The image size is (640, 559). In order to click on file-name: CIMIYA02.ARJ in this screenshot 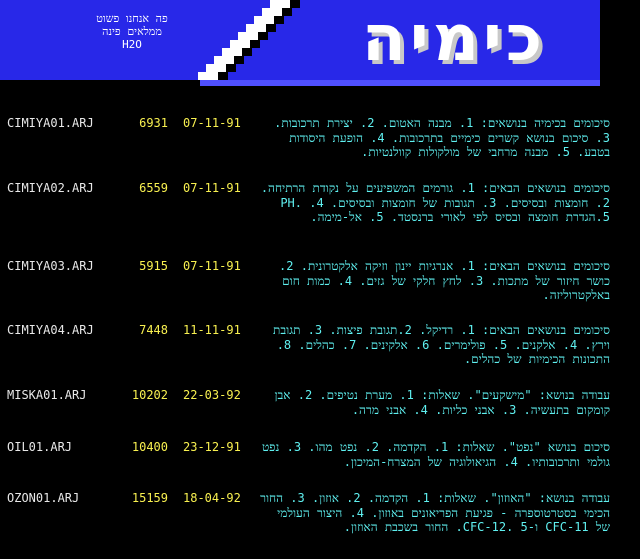, I will do `click(62, 188)`.